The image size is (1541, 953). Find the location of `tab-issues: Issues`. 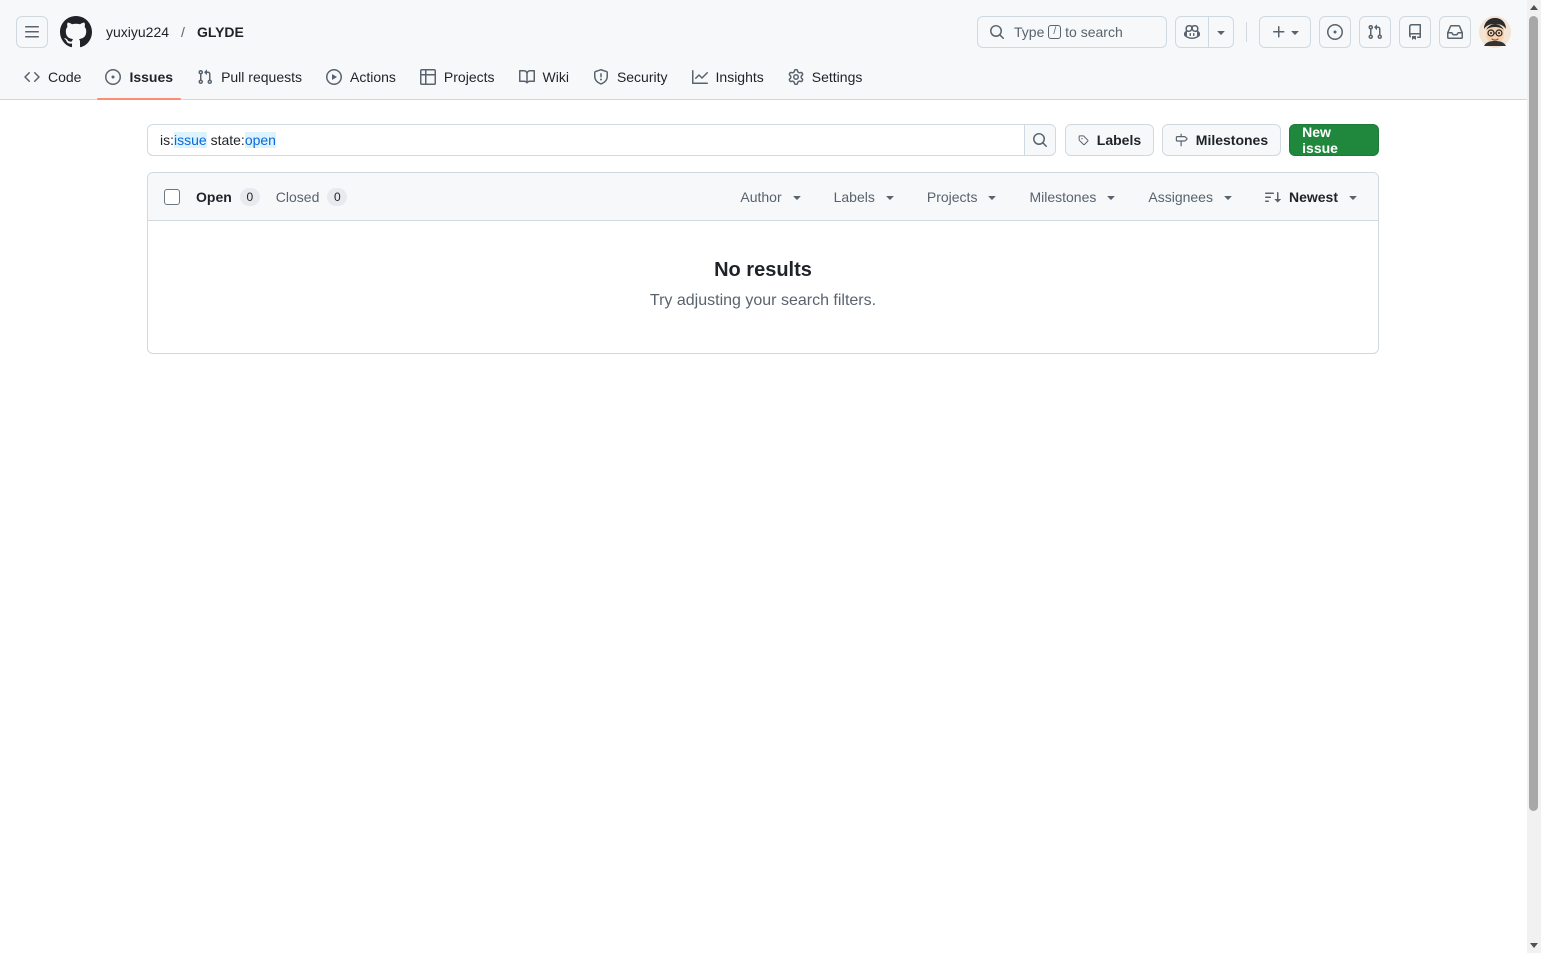

tab-issues: Issues is located at coordinates (139, 78).